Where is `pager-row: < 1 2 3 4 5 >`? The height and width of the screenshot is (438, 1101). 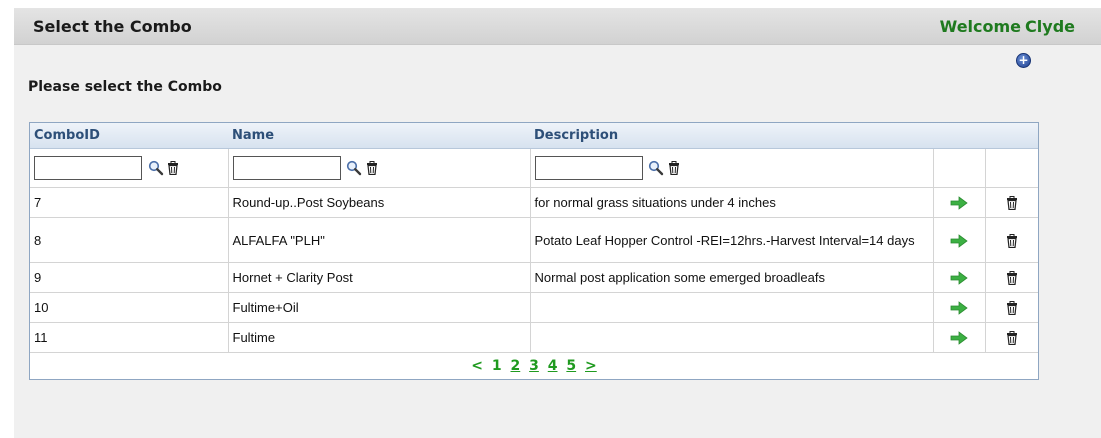
pager-row: < 1 2 3 4 5 > is located at coordinates (534, 365).